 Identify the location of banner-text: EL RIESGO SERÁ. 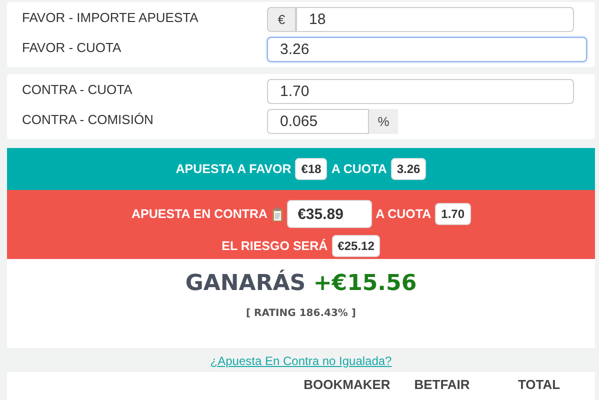
(275, 246).